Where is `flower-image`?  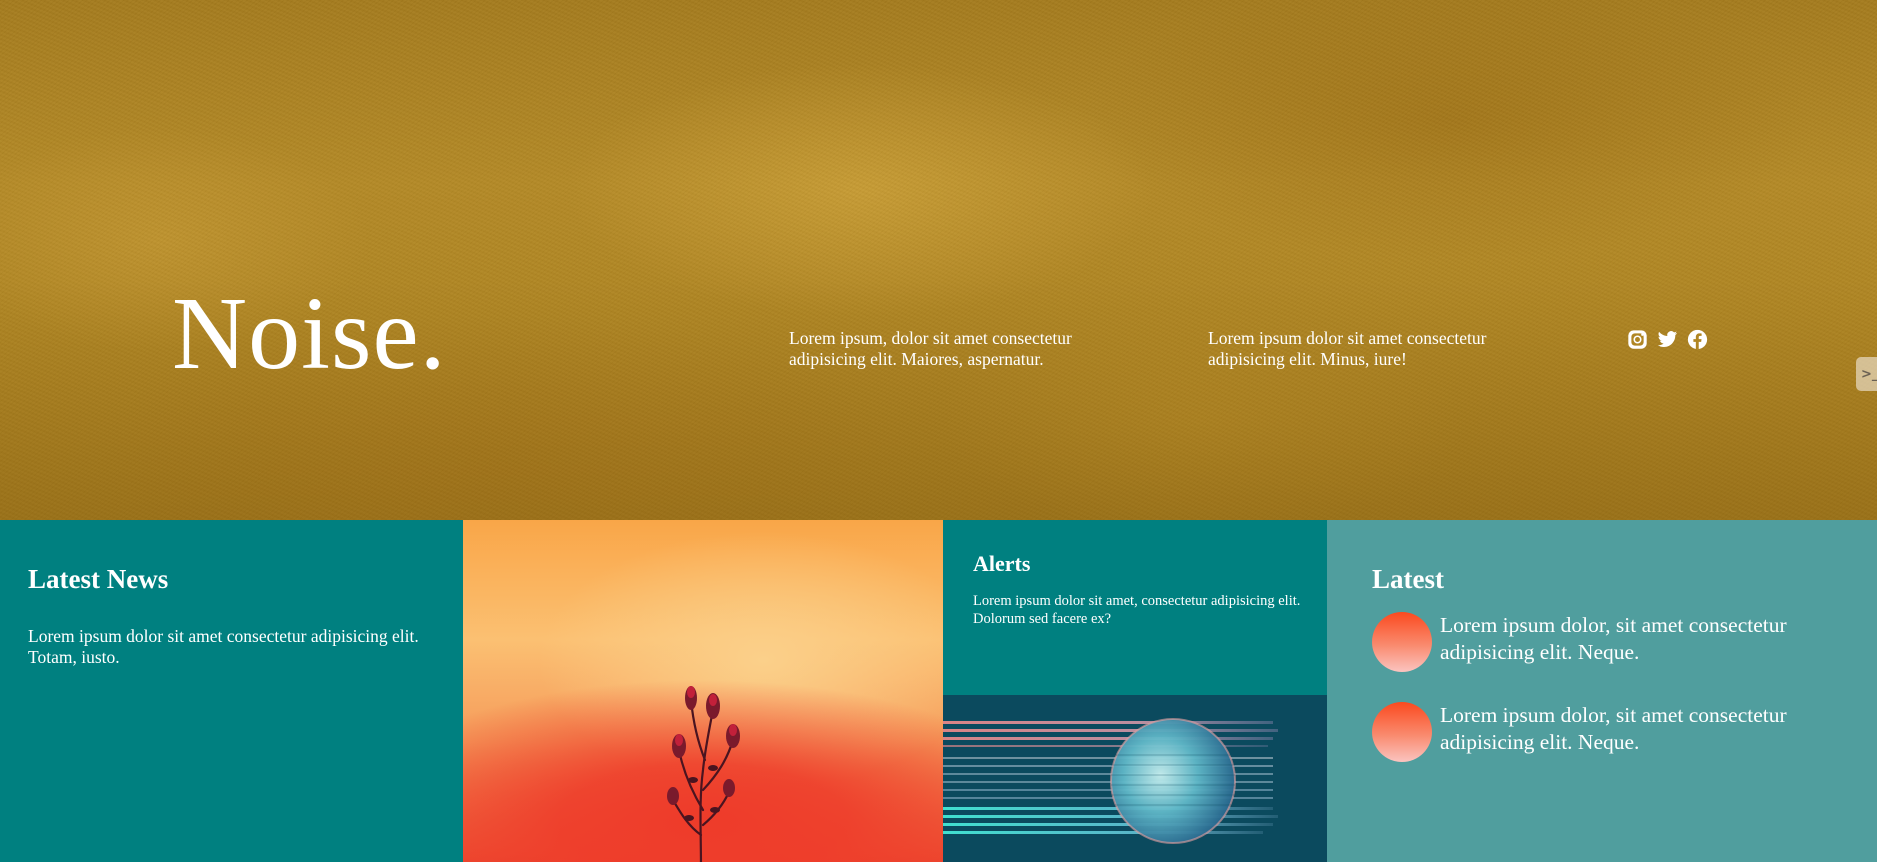
flower-image is located at coordinates (703, 691).